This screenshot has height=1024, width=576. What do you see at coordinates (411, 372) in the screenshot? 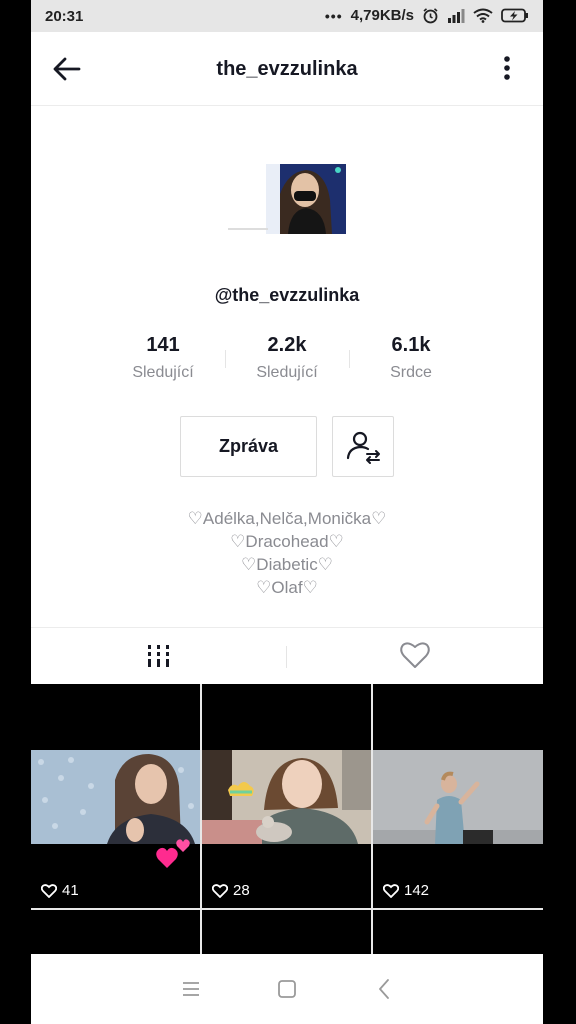
I see `stat-label: Srdce` at bounding box center [411, 372].